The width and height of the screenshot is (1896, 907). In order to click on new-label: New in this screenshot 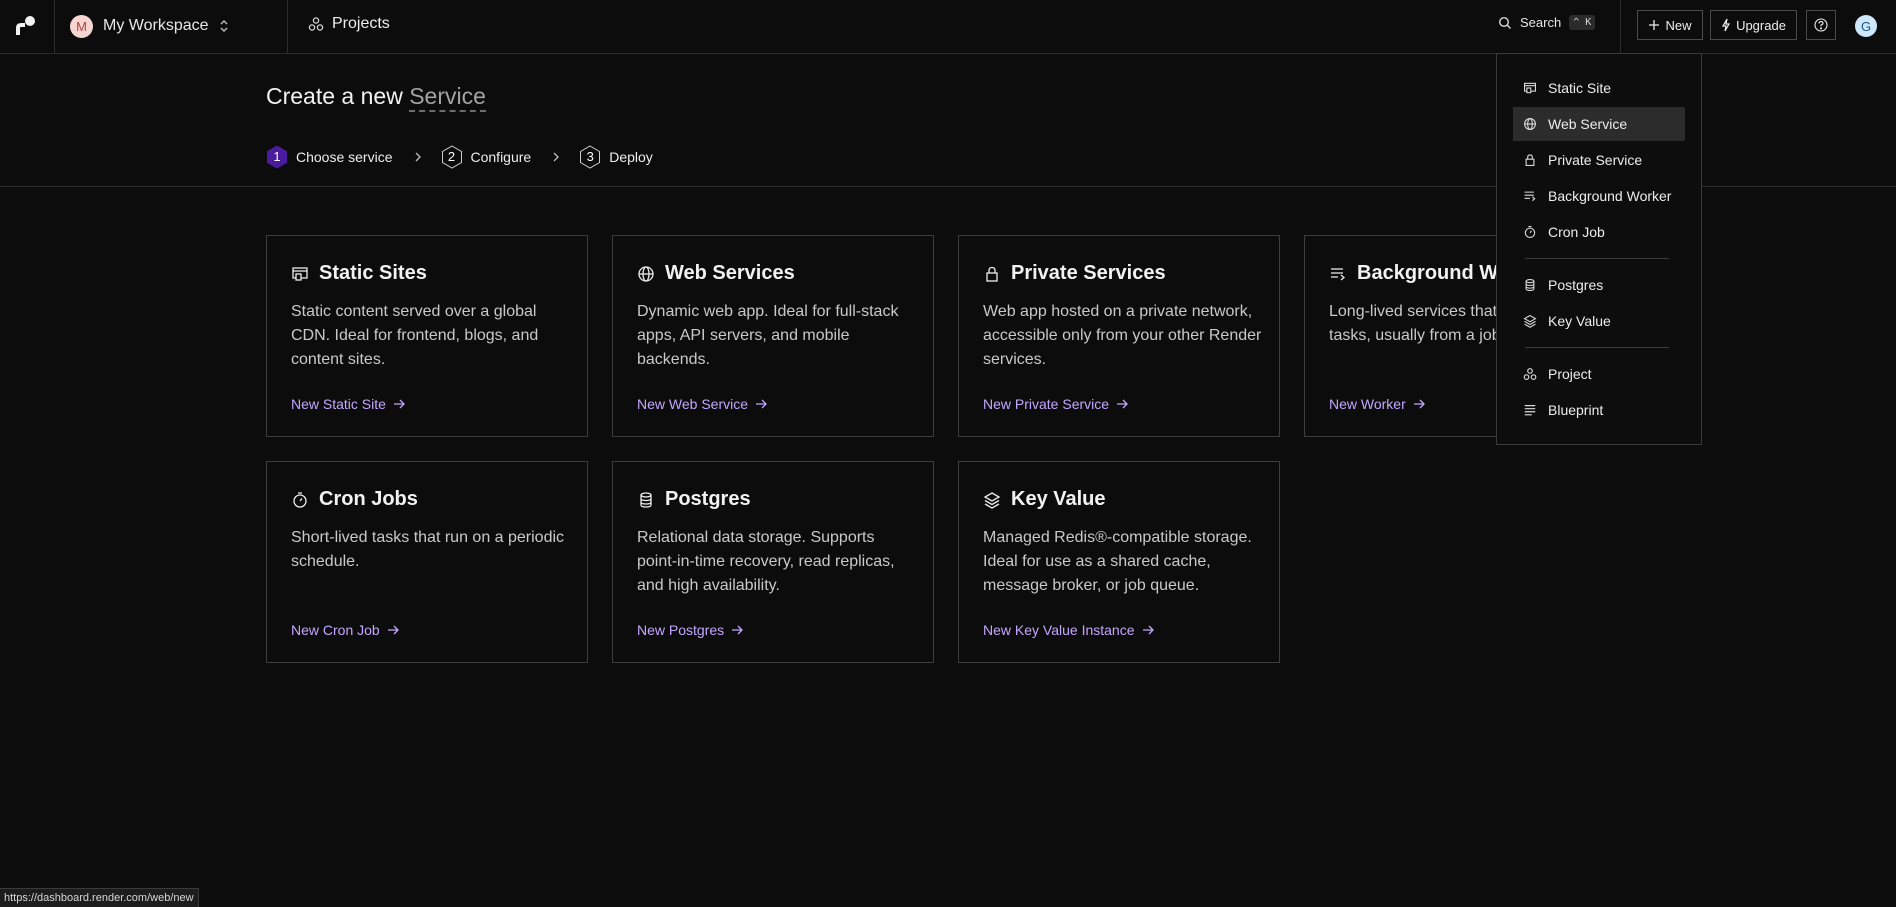, I will do `click(1678, 25)`.